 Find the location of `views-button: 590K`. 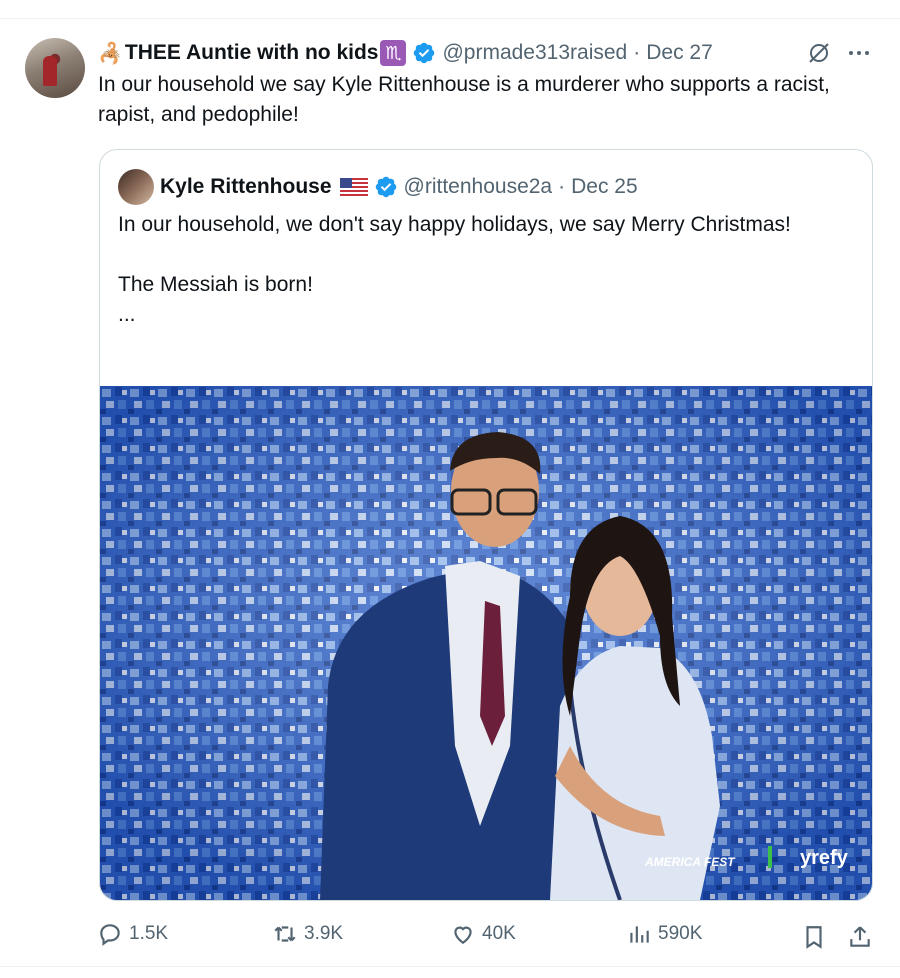

views-button: 590K is located at coordinates (664, 934).